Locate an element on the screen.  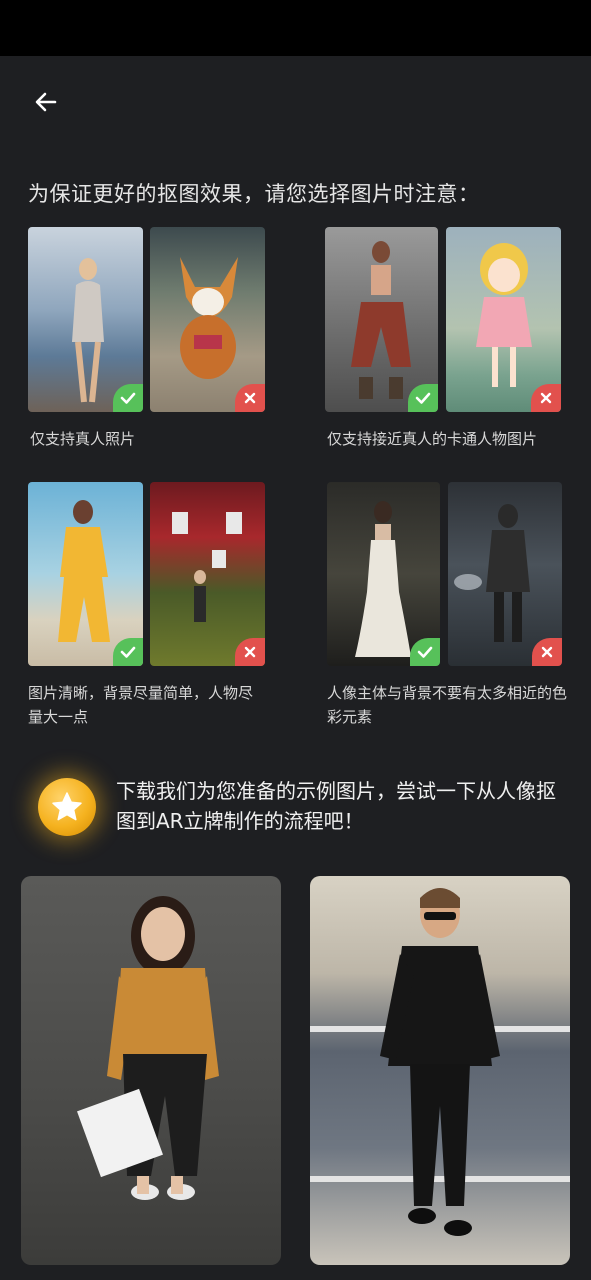
star-badge is located at coordinates (67, 807).